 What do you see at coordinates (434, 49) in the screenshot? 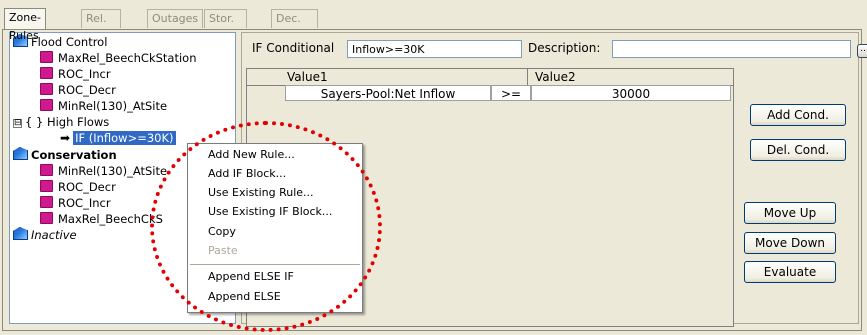
I see `if-conditional-input: Inflow>=30K` at bounding box center [434, 49].